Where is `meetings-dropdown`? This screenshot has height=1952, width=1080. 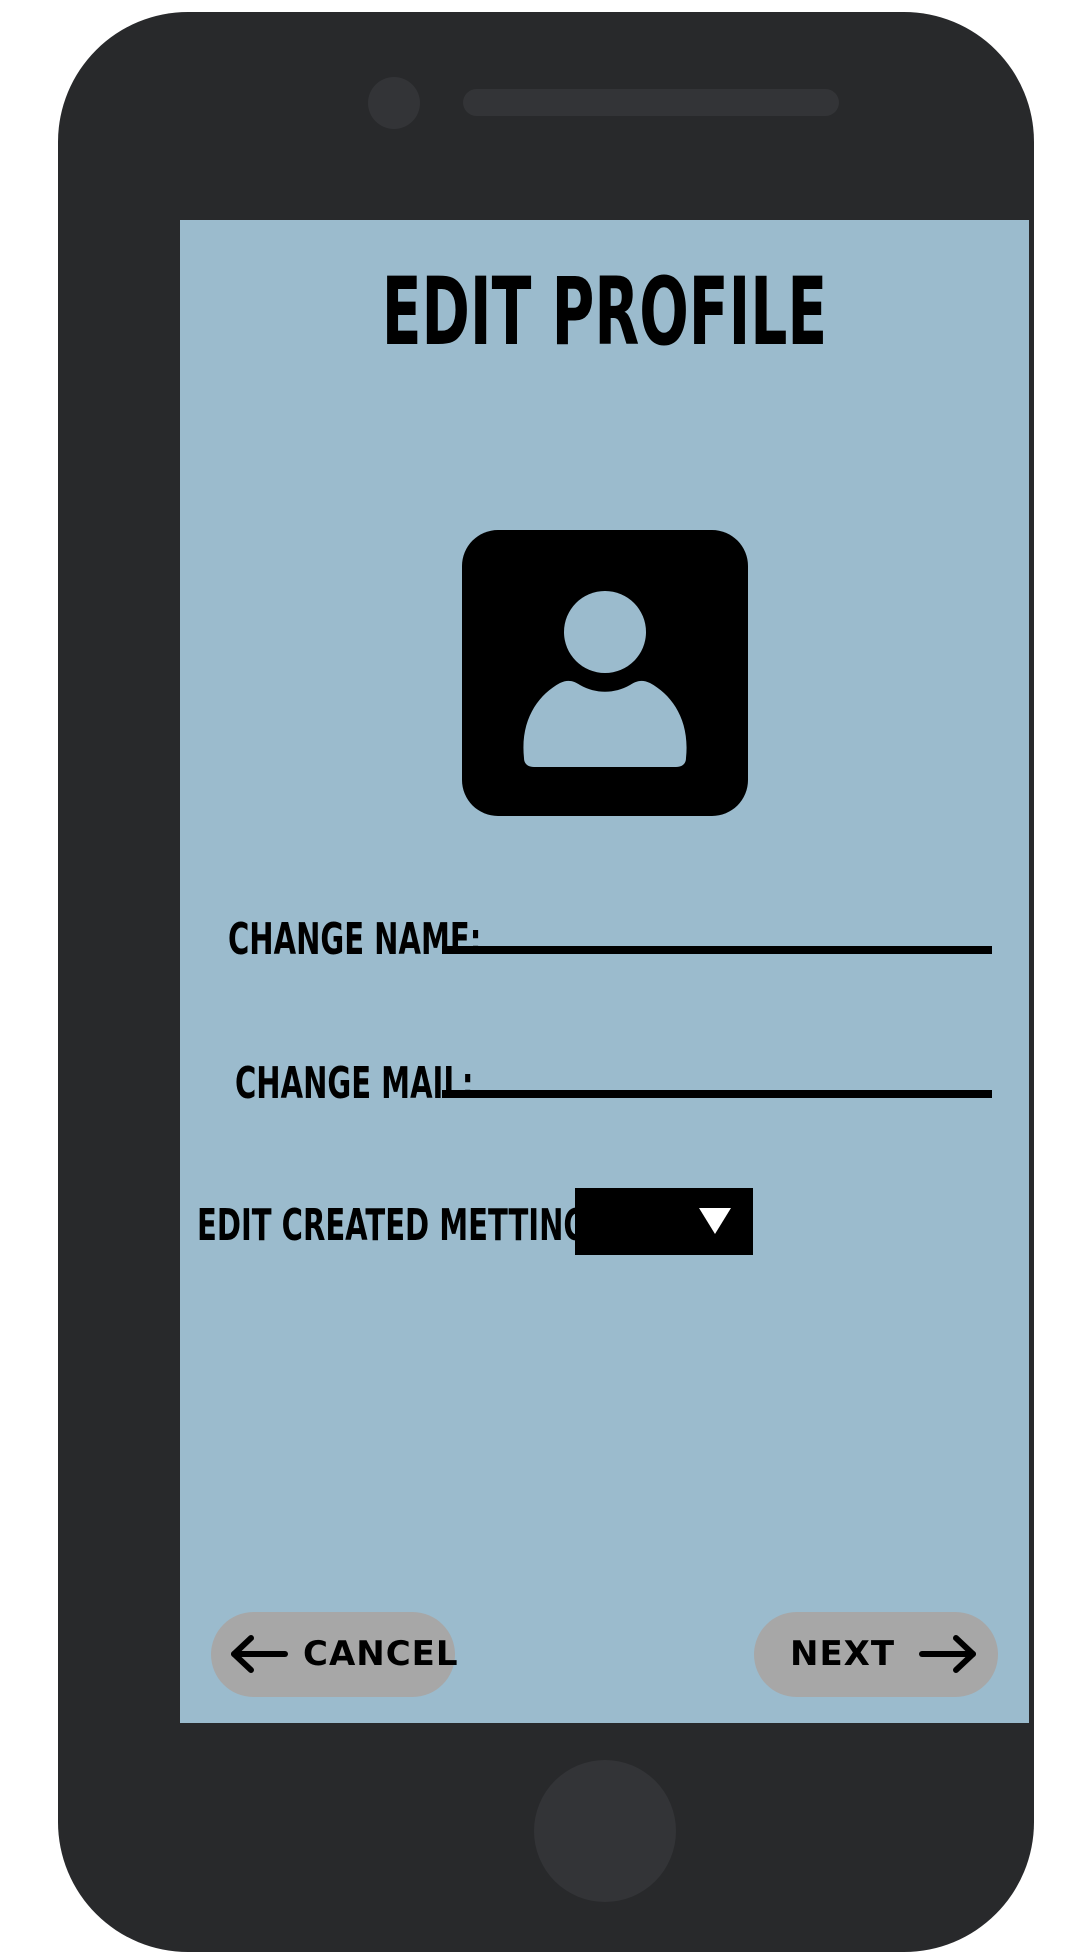 meetings-dropdown is located at coordinates (664, 1221).